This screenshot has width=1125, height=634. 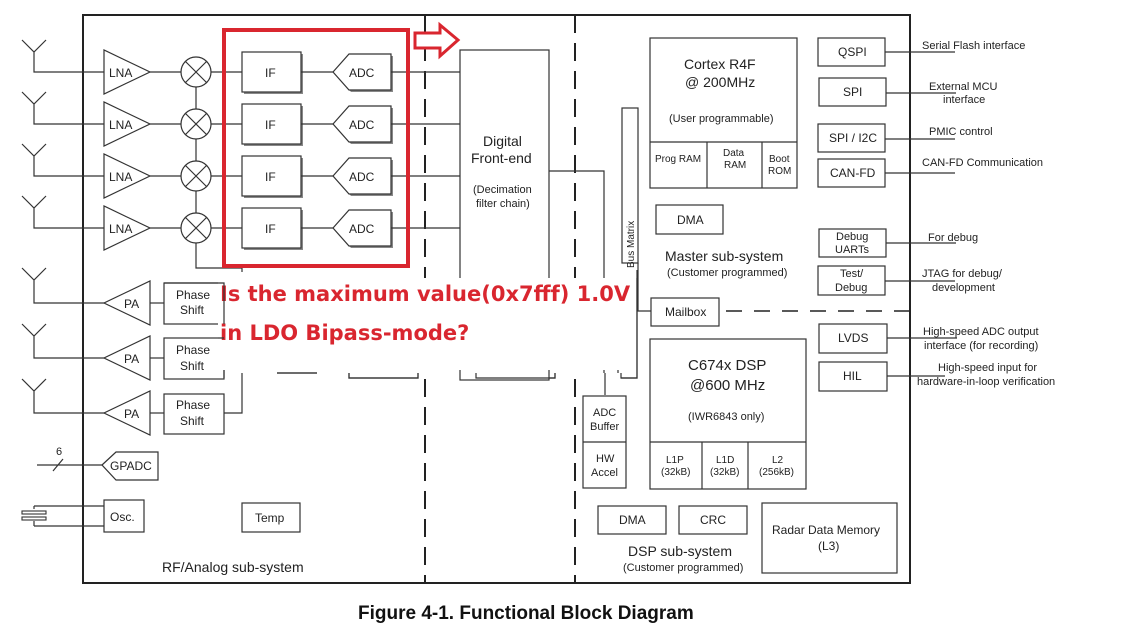 What do you see at coordinates (852, 376) in the screenshot?
I see `hil-label: HIL` at bounding box center [852, 376].